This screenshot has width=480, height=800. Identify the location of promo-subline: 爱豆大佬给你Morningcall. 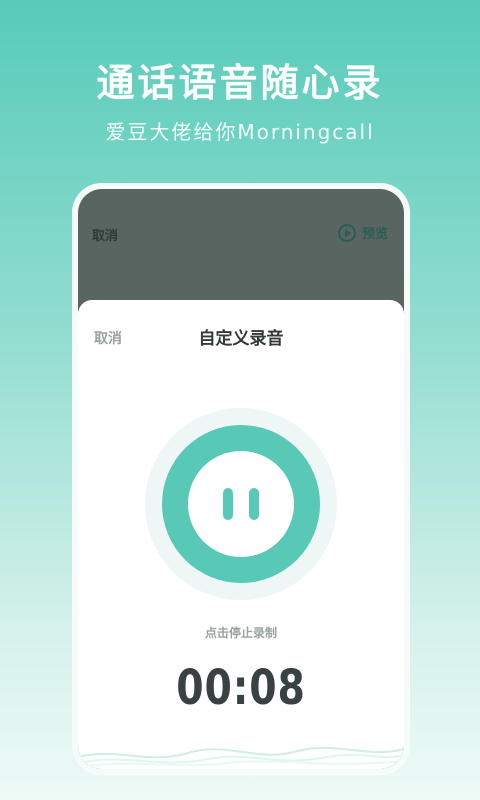
(240, 132).